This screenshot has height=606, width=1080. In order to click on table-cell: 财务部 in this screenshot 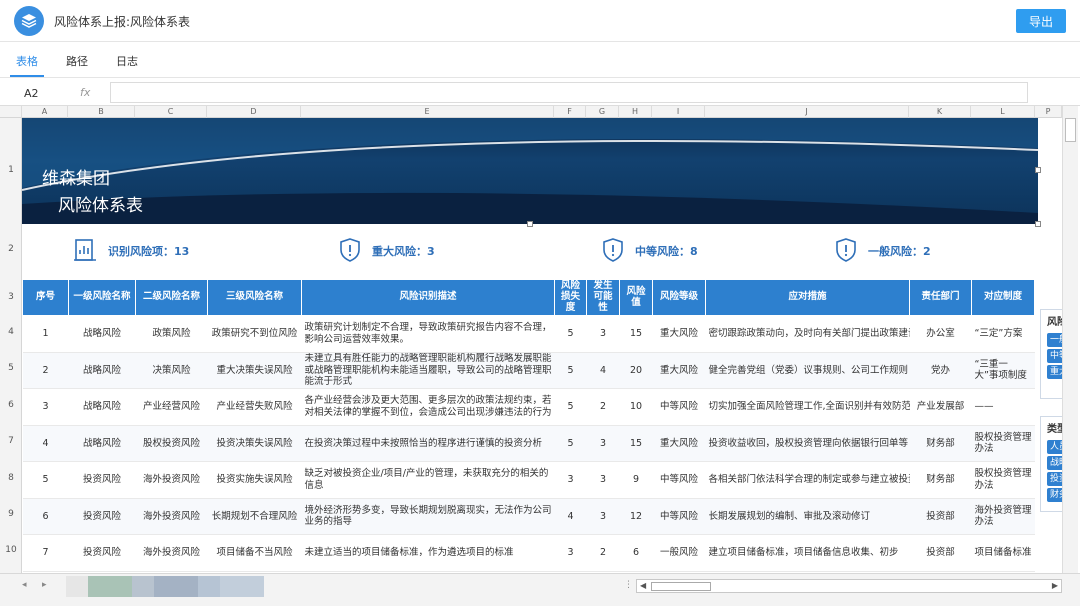, I will do `click(940, 480)`.